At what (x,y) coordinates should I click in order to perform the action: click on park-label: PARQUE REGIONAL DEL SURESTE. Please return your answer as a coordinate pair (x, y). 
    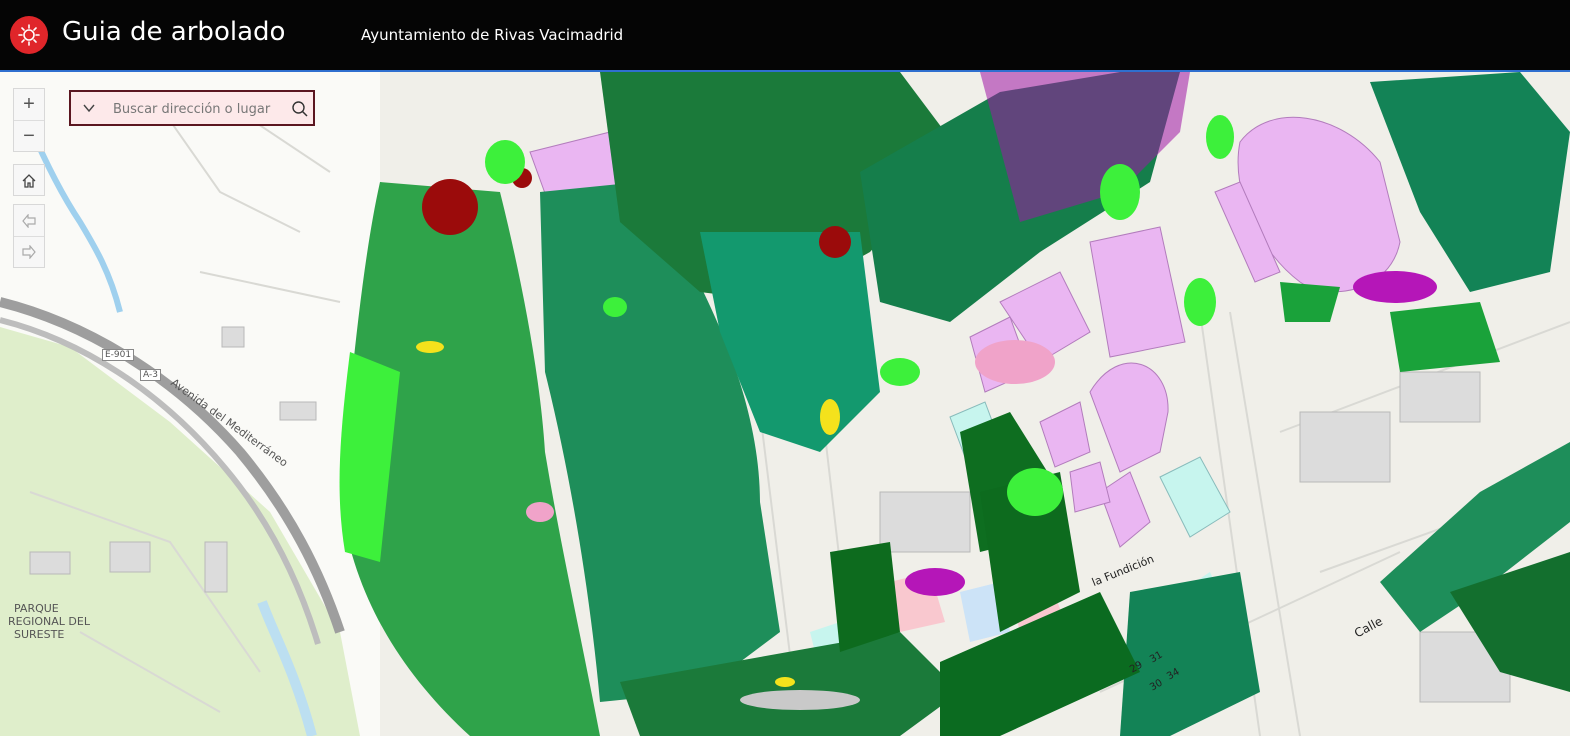
    Looking at the image, I should click on (49, 621).